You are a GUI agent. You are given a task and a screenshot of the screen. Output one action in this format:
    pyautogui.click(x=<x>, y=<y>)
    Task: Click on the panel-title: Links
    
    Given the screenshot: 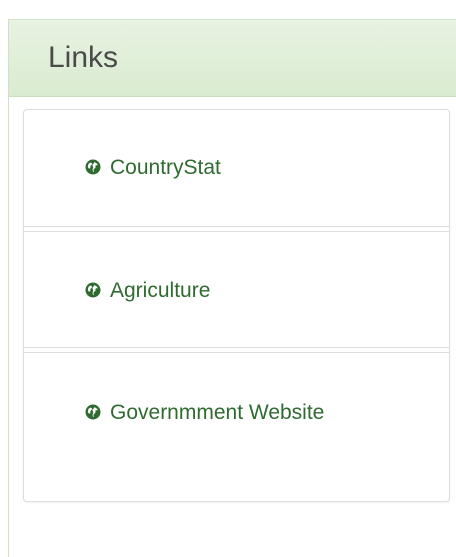 What is the action you would take?
    pyautogui.click(x=83, y=57)
    